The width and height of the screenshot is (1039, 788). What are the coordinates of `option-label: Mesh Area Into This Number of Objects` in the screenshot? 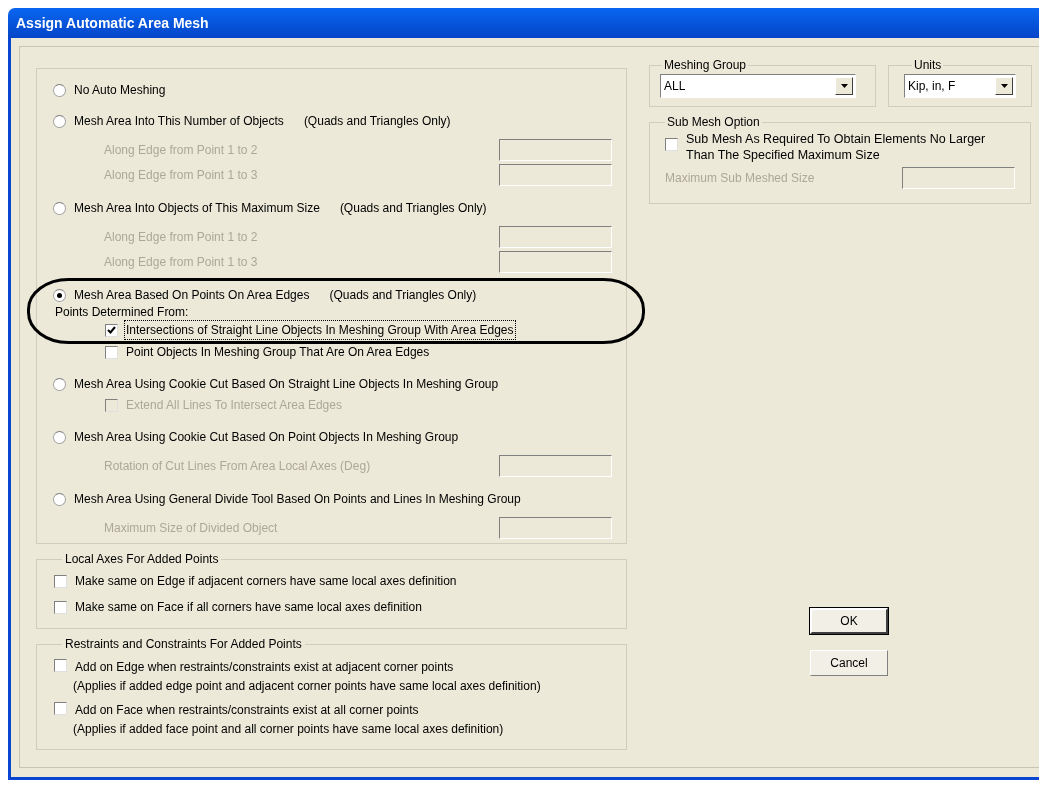 It's located at (179, 121).